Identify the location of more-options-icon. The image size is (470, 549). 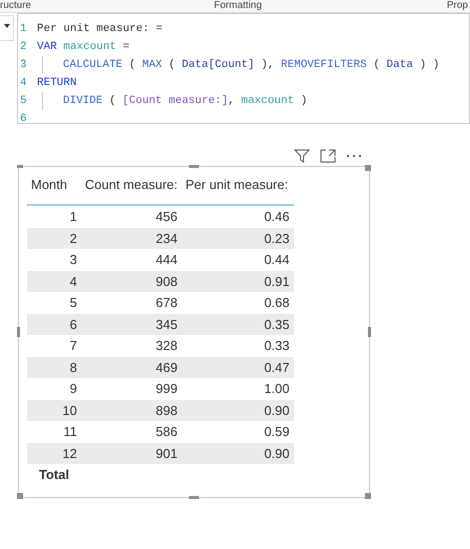
(354, 156).